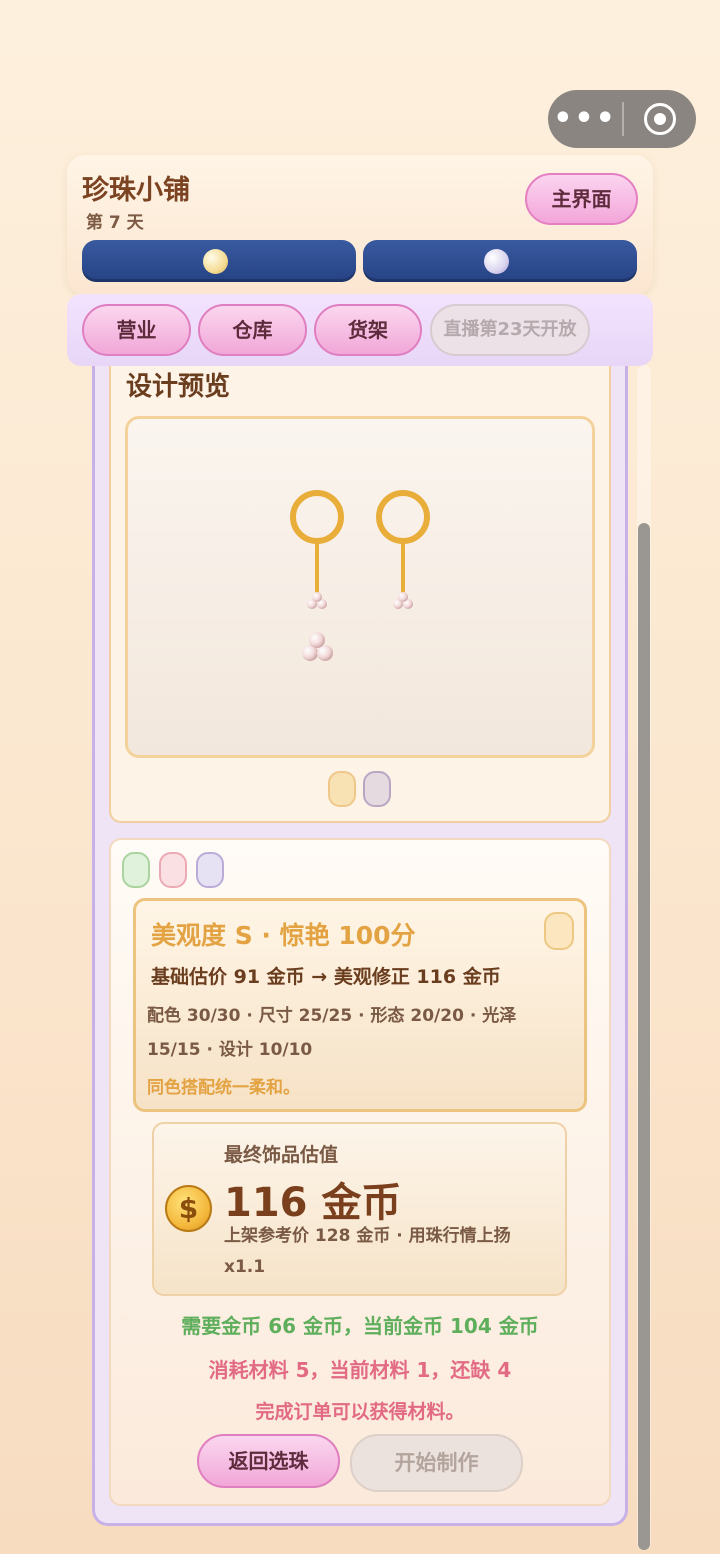 The height and width of the screenshot is (1554, 720). What do you see at coordinates (360, 575) in the screenshot?
I see `earring-preview-icon` at bounding box center [360, 575].